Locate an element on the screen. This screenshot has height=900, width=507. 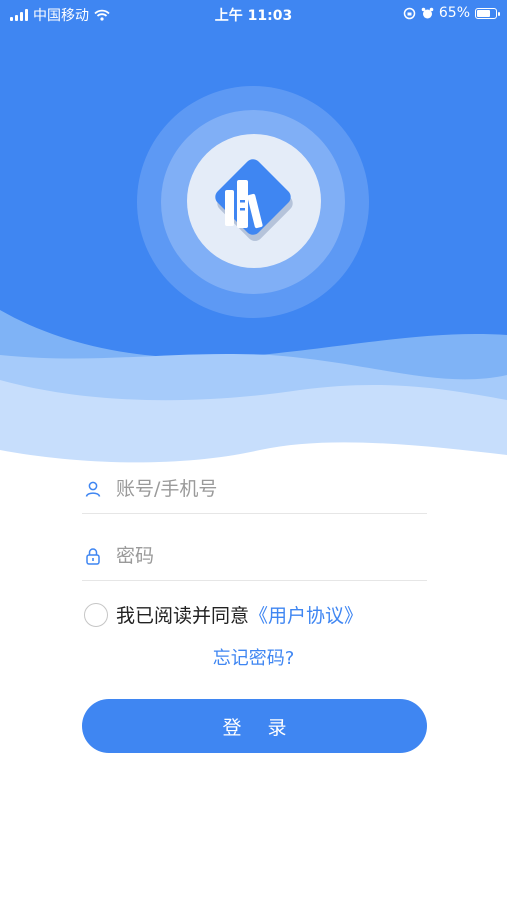
user-agreement-link: 《用户协议》 is located at coordinates (306, 614).